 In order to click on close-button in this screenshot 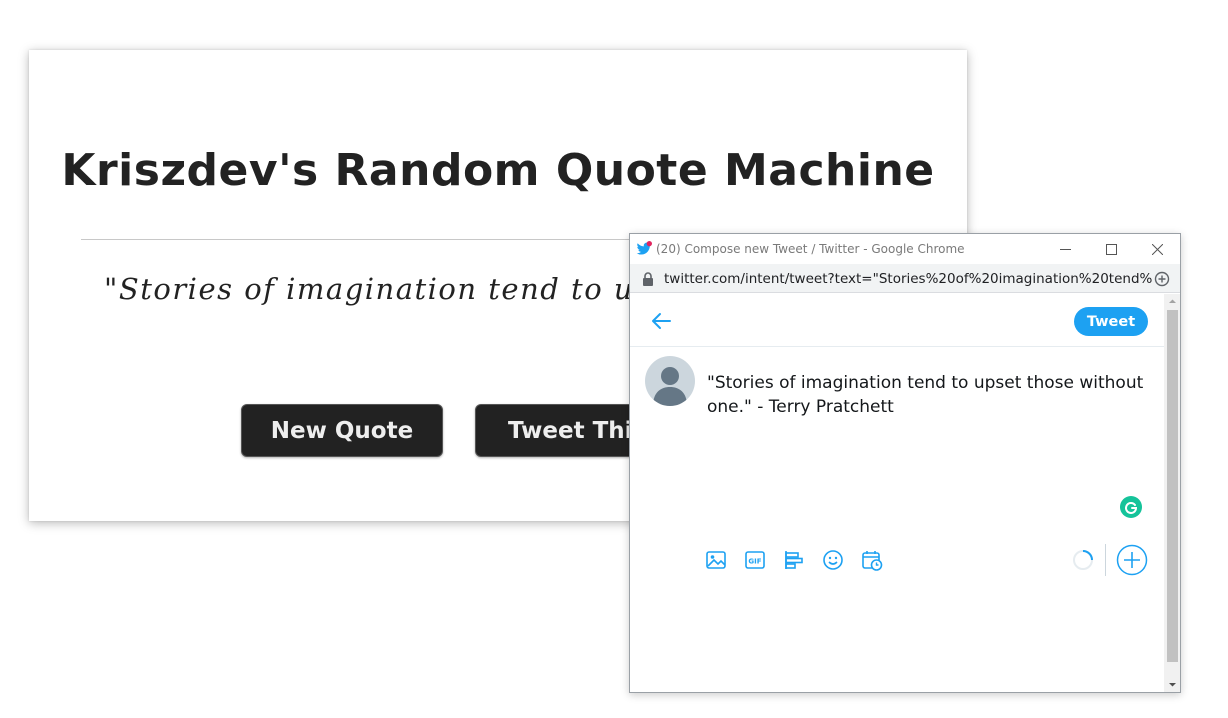, I will do `click(1157, 249)`.